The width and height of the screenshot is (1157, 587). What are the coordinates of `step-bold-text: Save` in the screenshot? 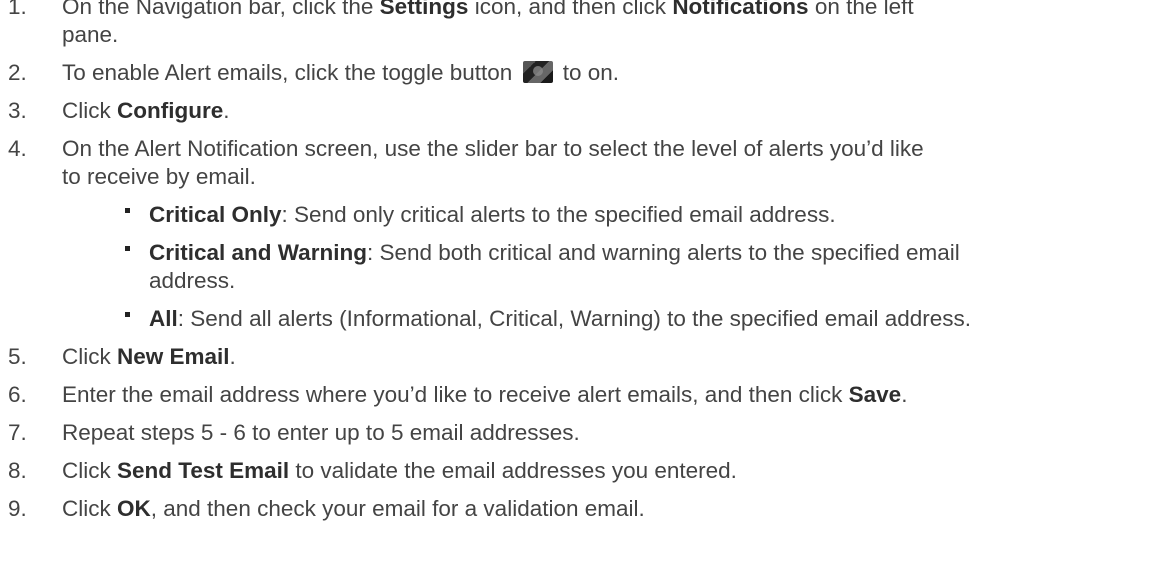 It's located at (875, 394).